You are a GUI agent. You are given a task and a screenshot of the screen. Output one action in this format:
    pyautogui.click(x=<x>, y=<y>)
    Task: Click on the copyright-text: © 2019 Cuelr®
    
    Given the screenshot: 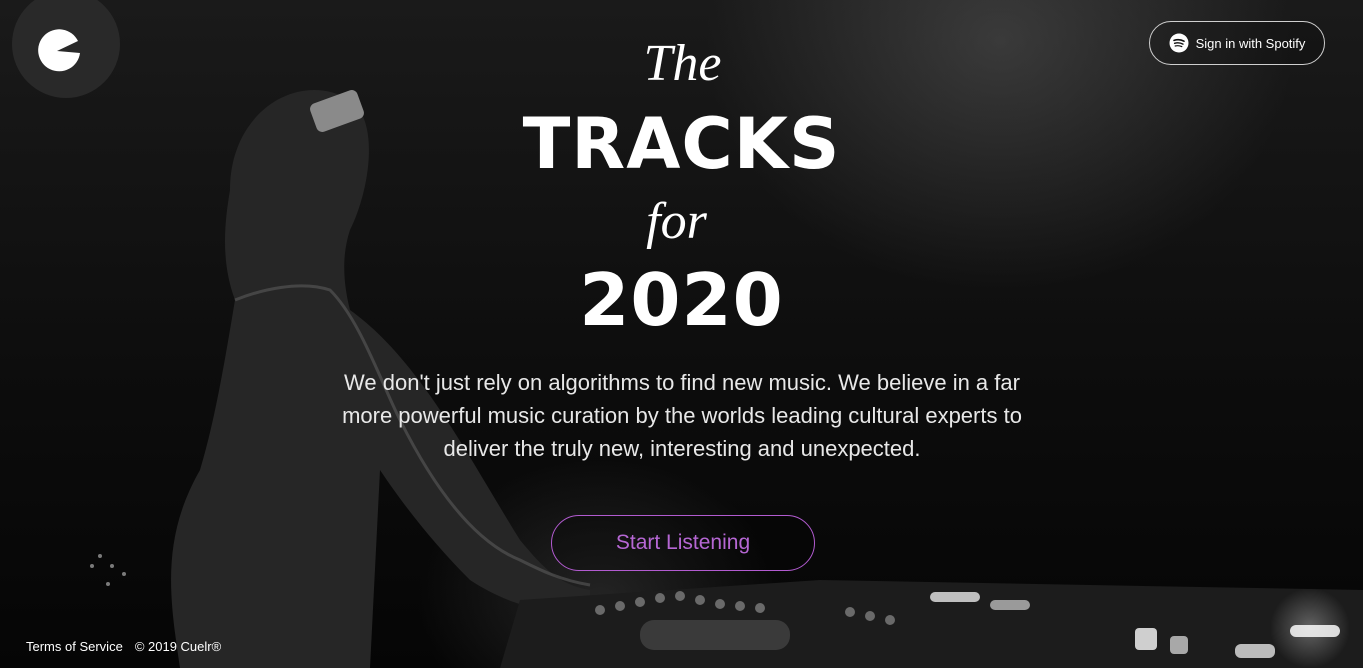 What is the action you would take?
    pyautogui.click(x=178, y=646)
    